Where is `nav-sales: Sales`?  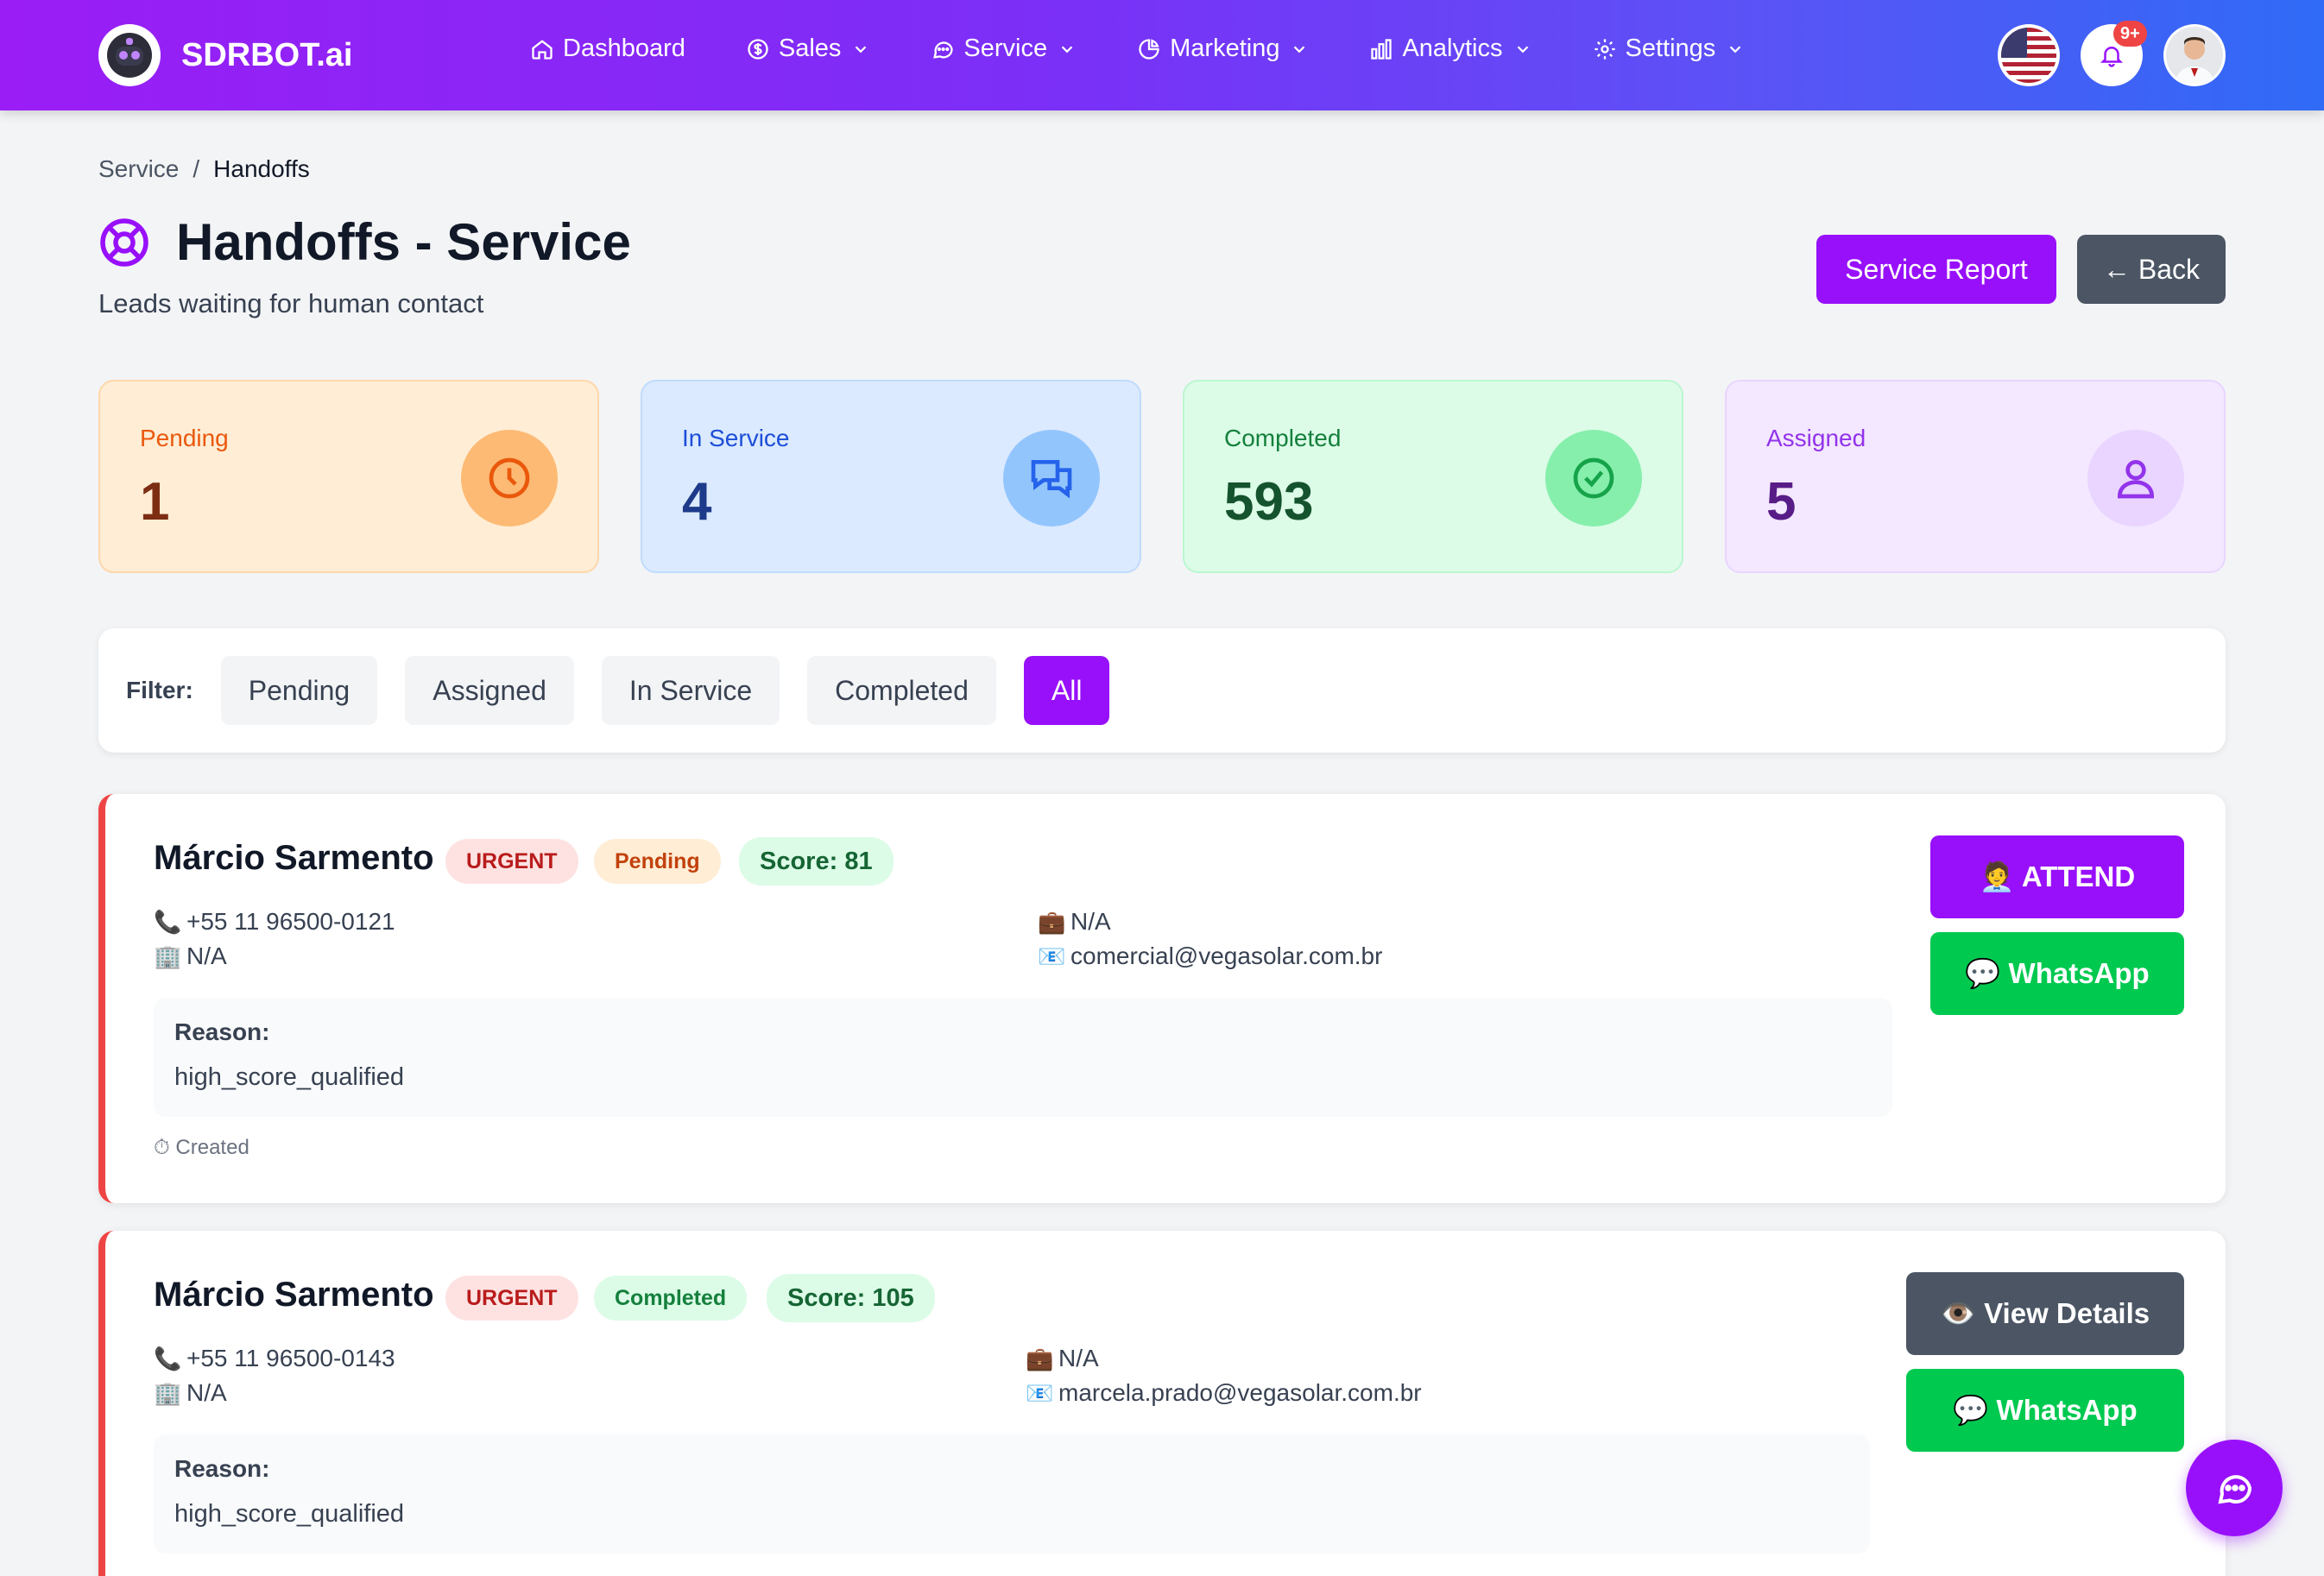 nav-sales: Sales is located at coordinates (808, 49).